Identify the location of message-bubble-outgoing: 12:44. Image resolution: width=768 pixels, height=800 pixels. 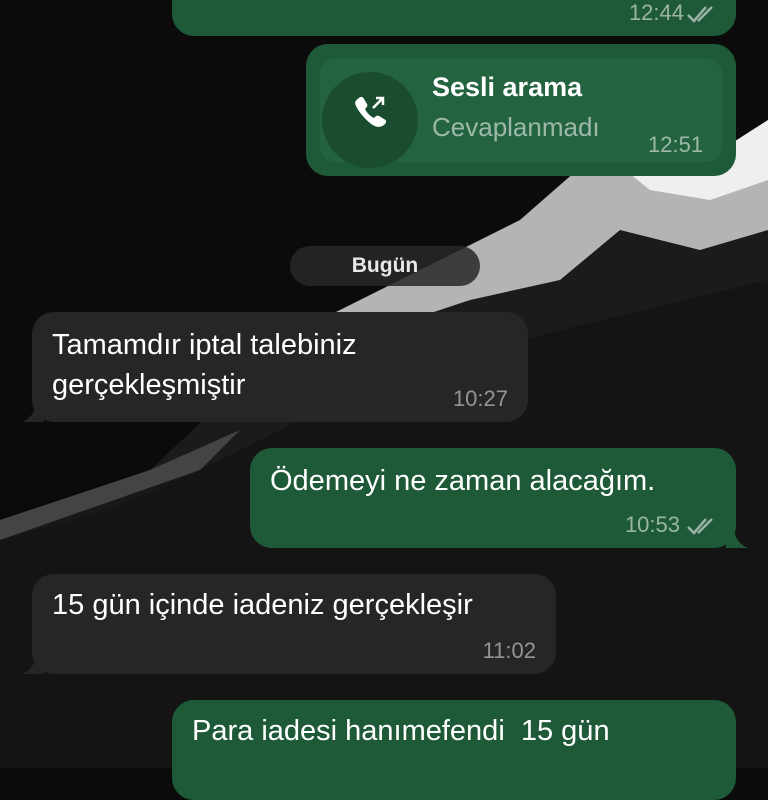
(454, 18).